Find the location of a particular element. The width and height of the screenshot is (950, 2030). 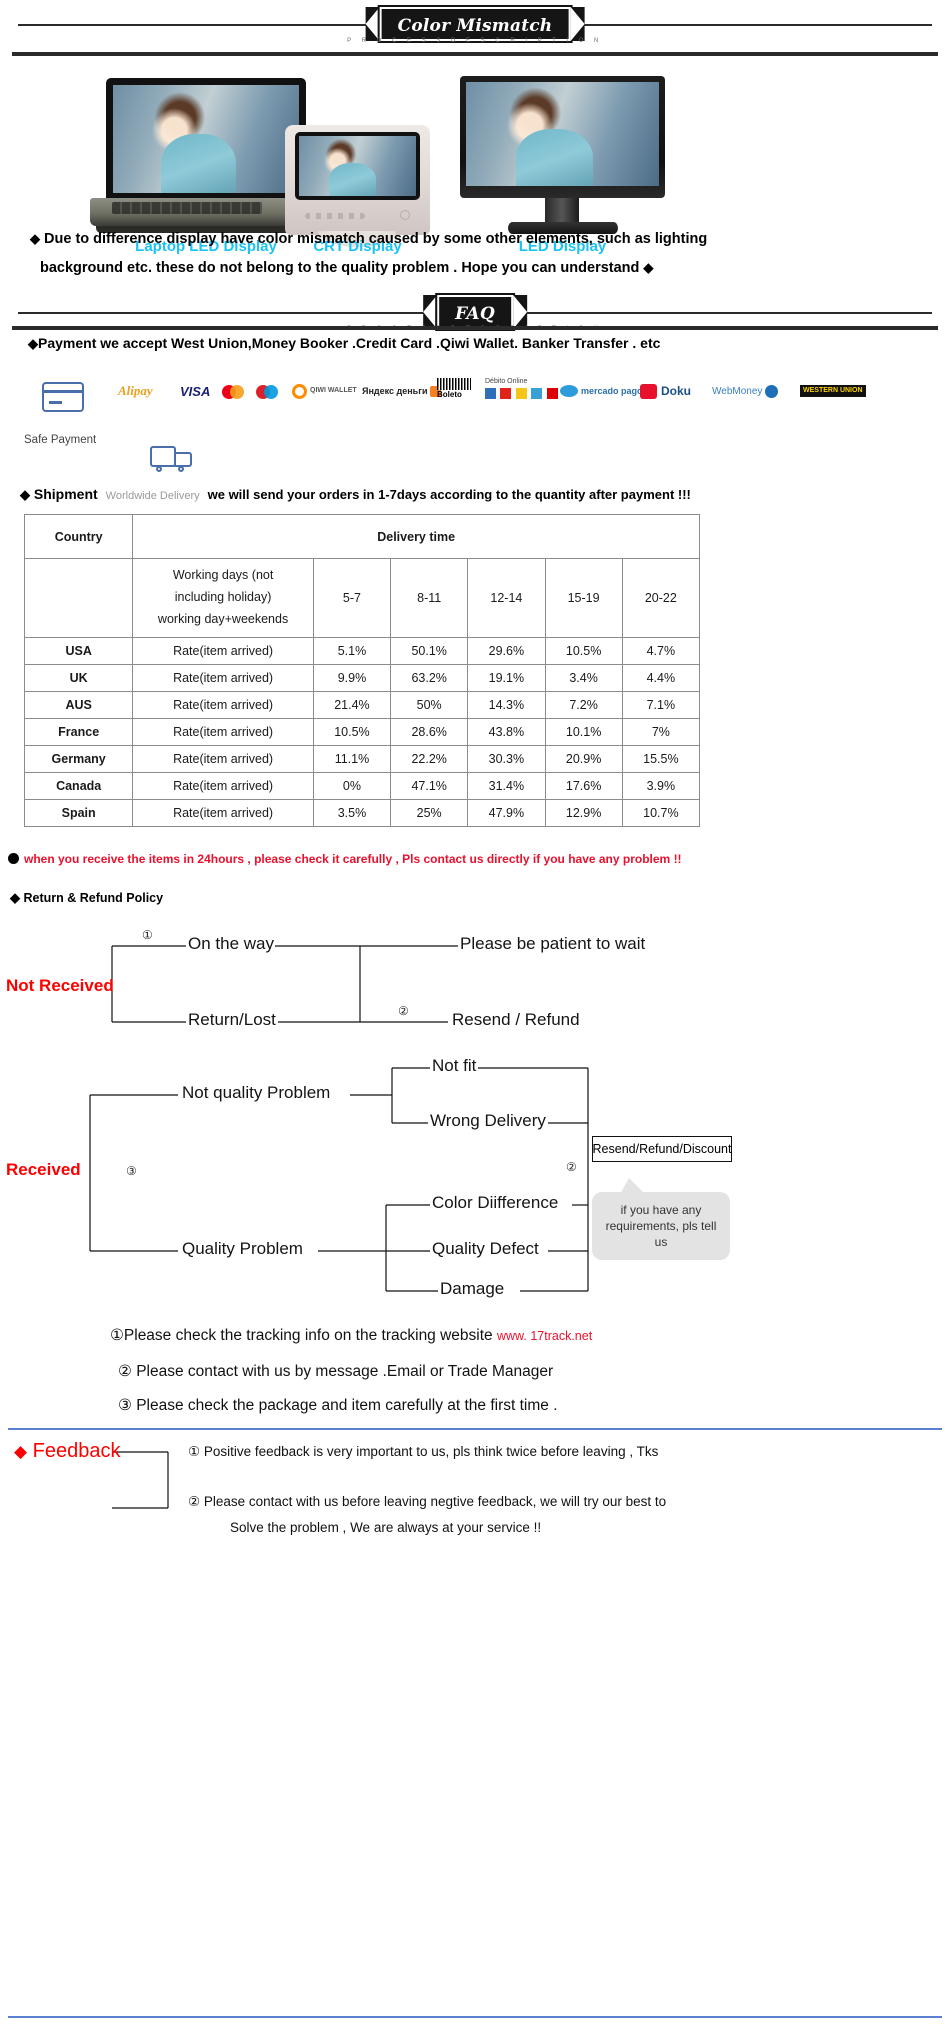

row-value: 3.4% is located at coordinates (583, 677).